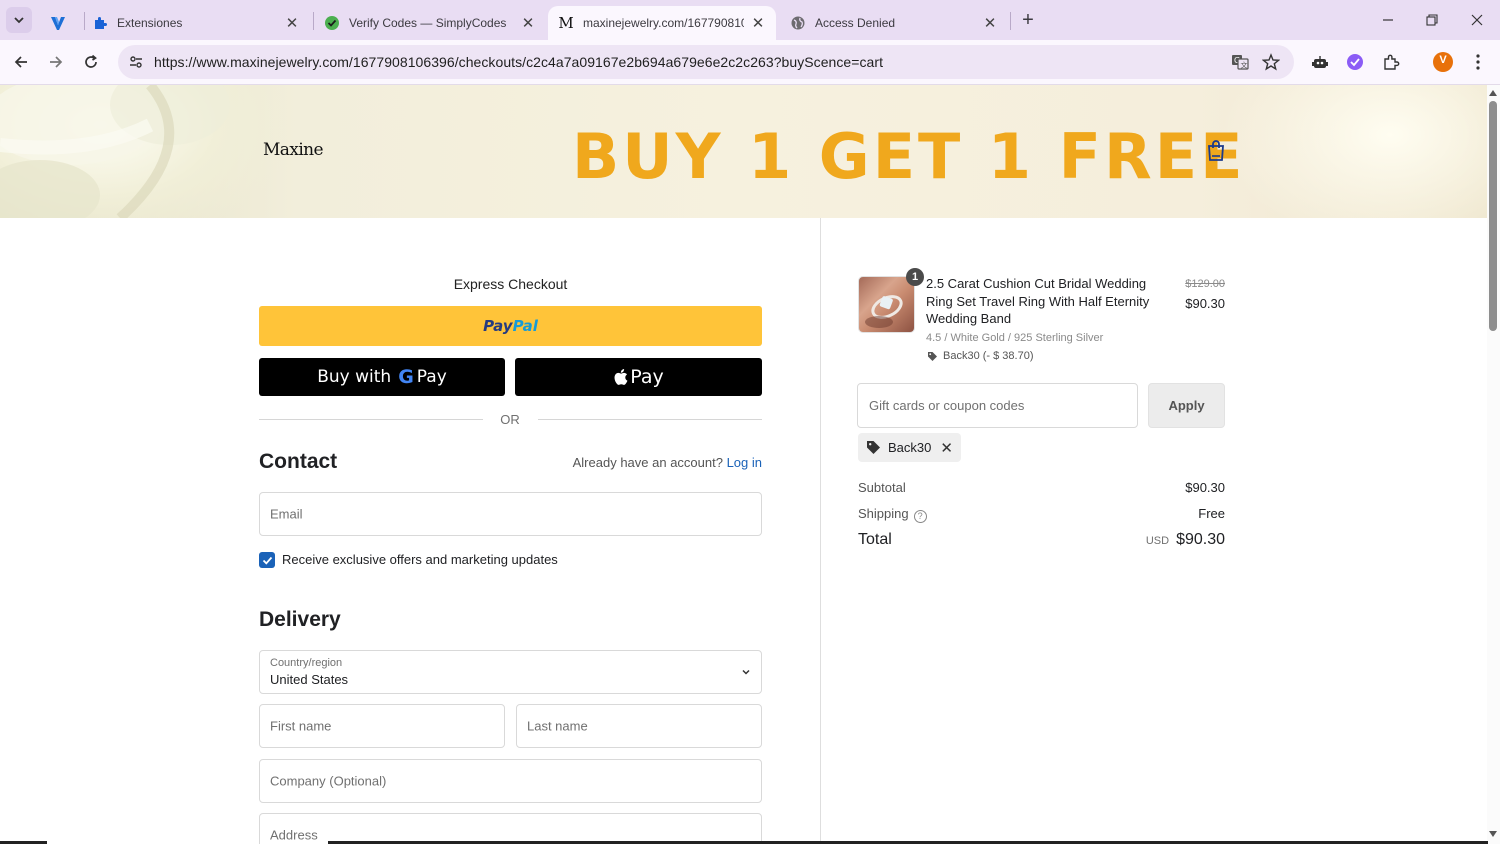 This screenshot has width=1500, height=844. What do you see at coordinates (1355, 62) in the screenshot?
I see `purple-extension-icon` at bounding box center [1355, 62].